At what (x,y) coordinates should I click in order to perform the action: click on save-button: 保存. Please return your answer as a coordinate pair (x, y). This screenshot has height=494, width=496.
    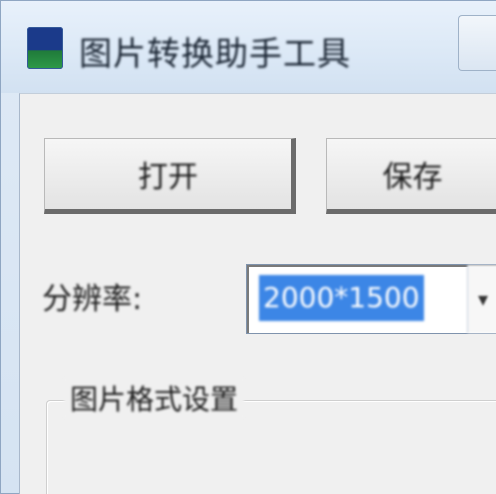
    Looking at the image, I should click on (411, 176).